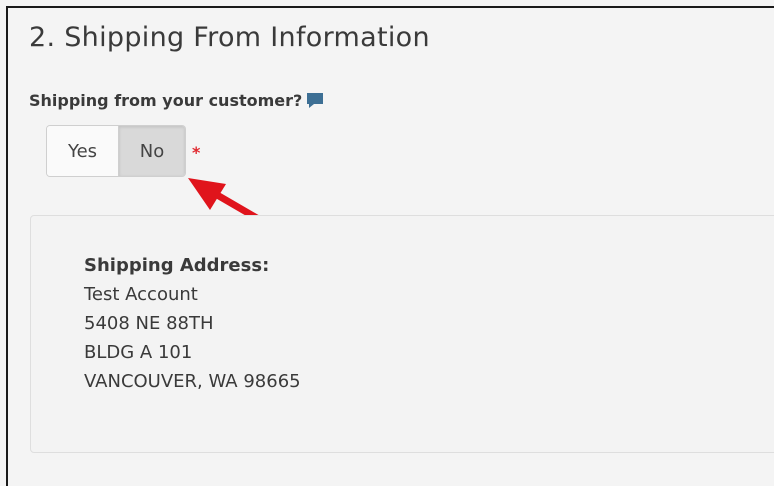 The image size is (774, 486). I want to click on question-label: Shipping from your customer?, so click(166, 100).